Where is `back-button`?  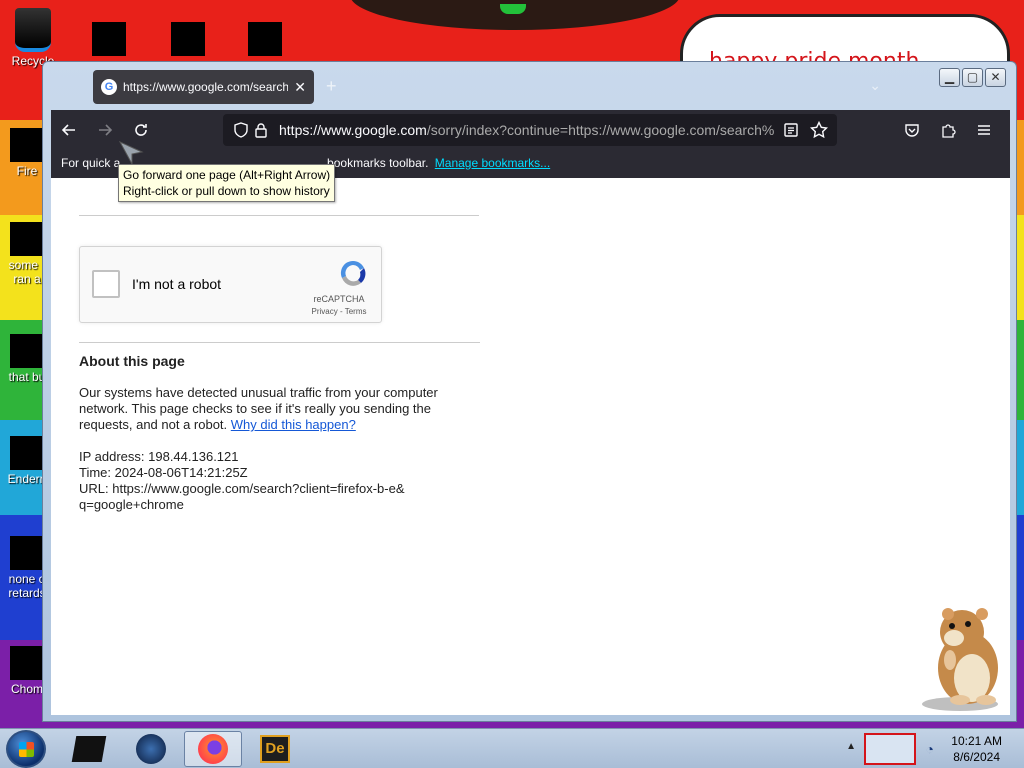 back-button is located at coordinates (69, 130).